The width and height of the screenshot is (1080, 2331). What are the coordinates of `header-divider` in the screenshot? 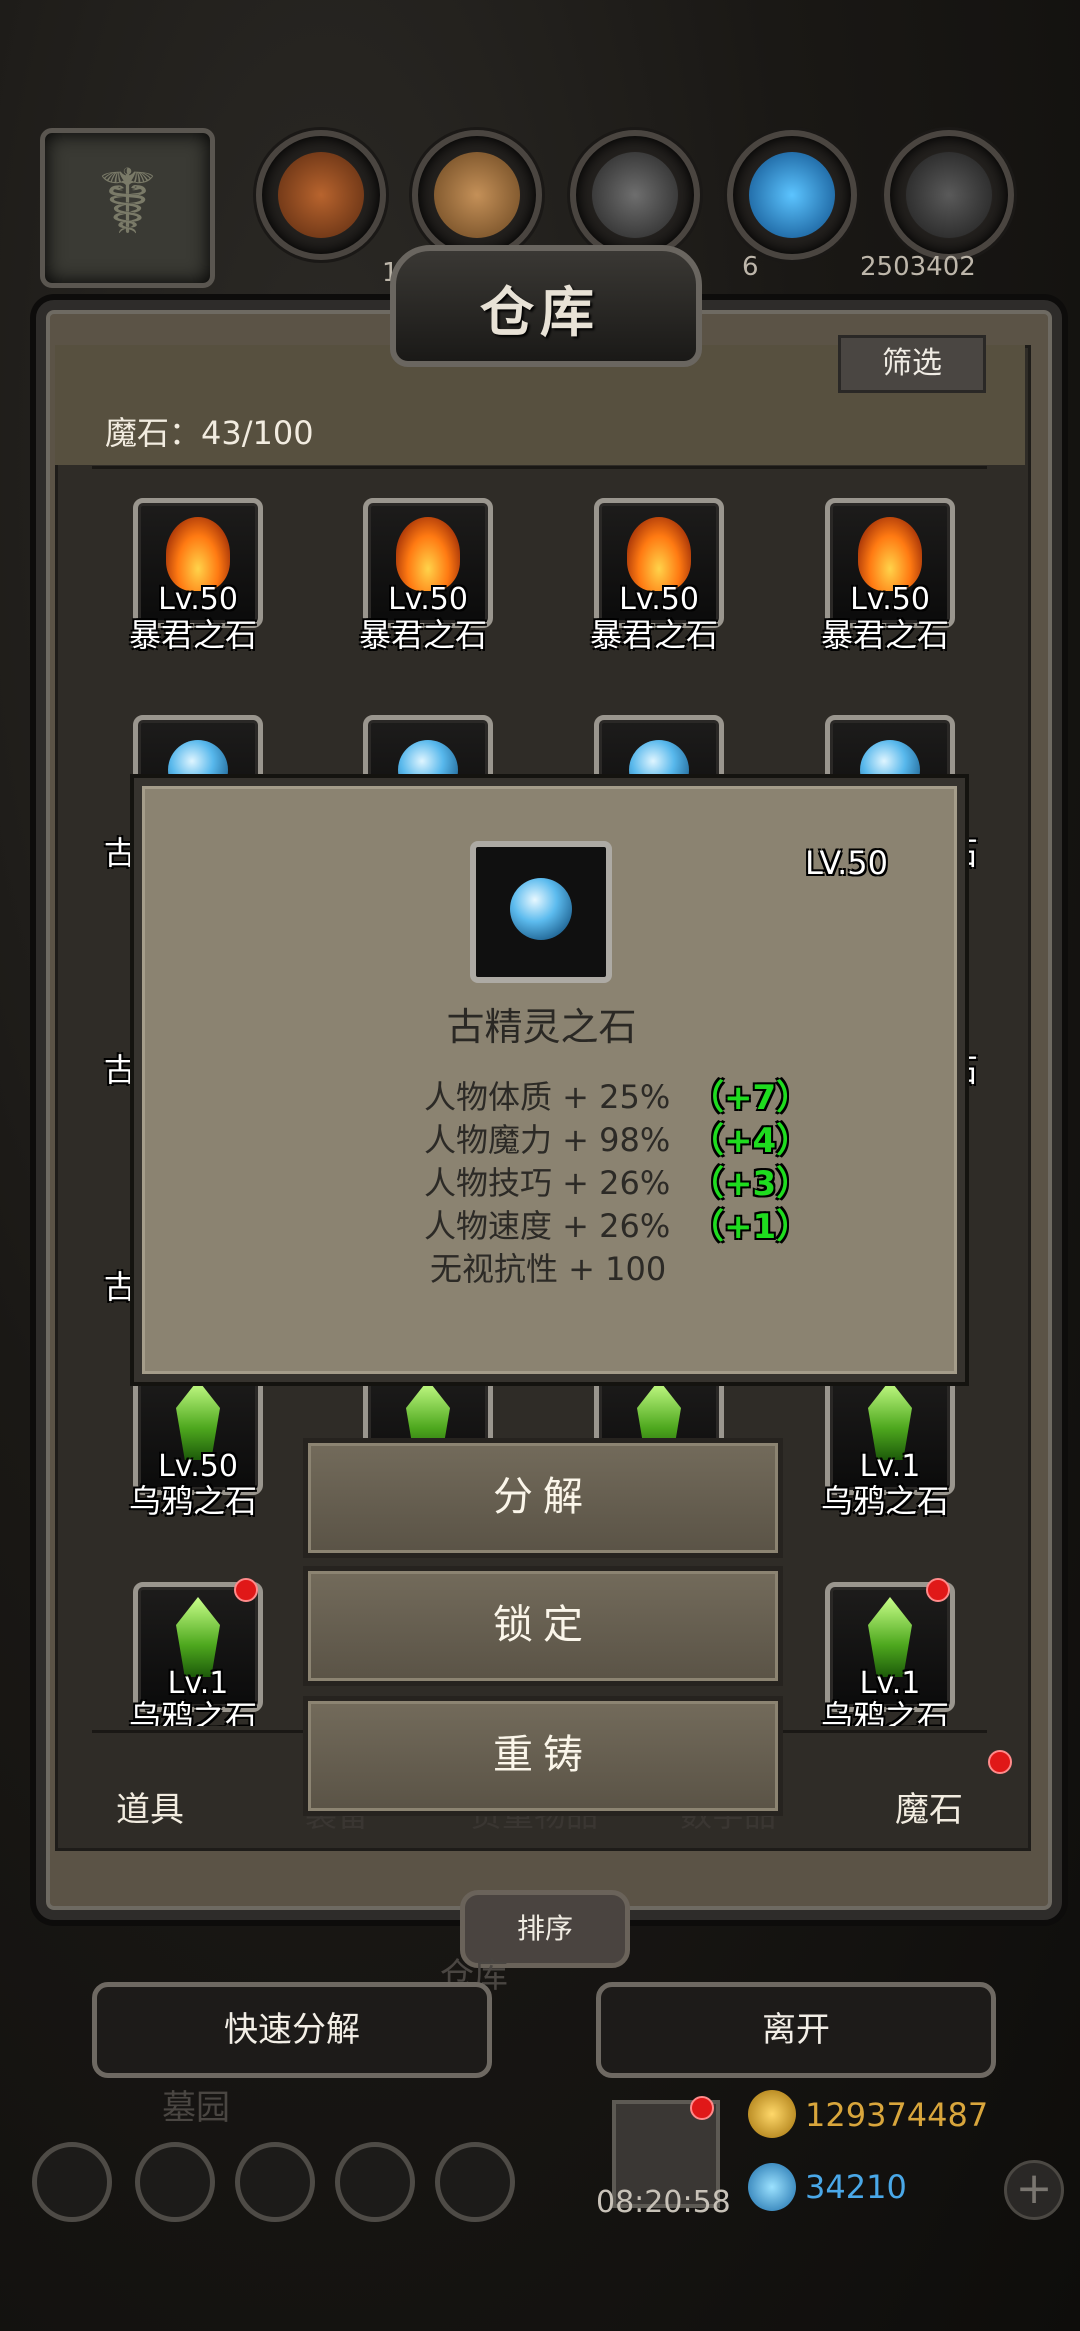 It's located at (539, 467).